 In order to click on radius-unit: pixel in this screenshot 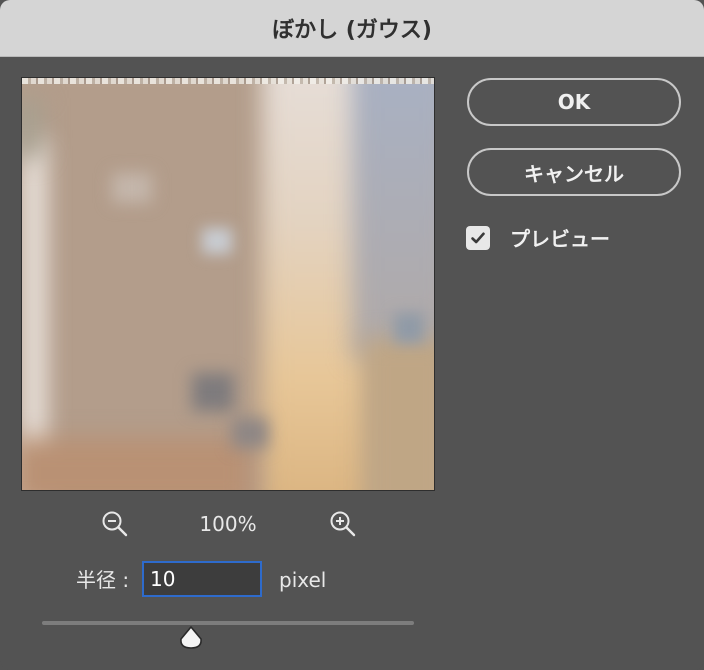, I will do `click(303, 580)`.